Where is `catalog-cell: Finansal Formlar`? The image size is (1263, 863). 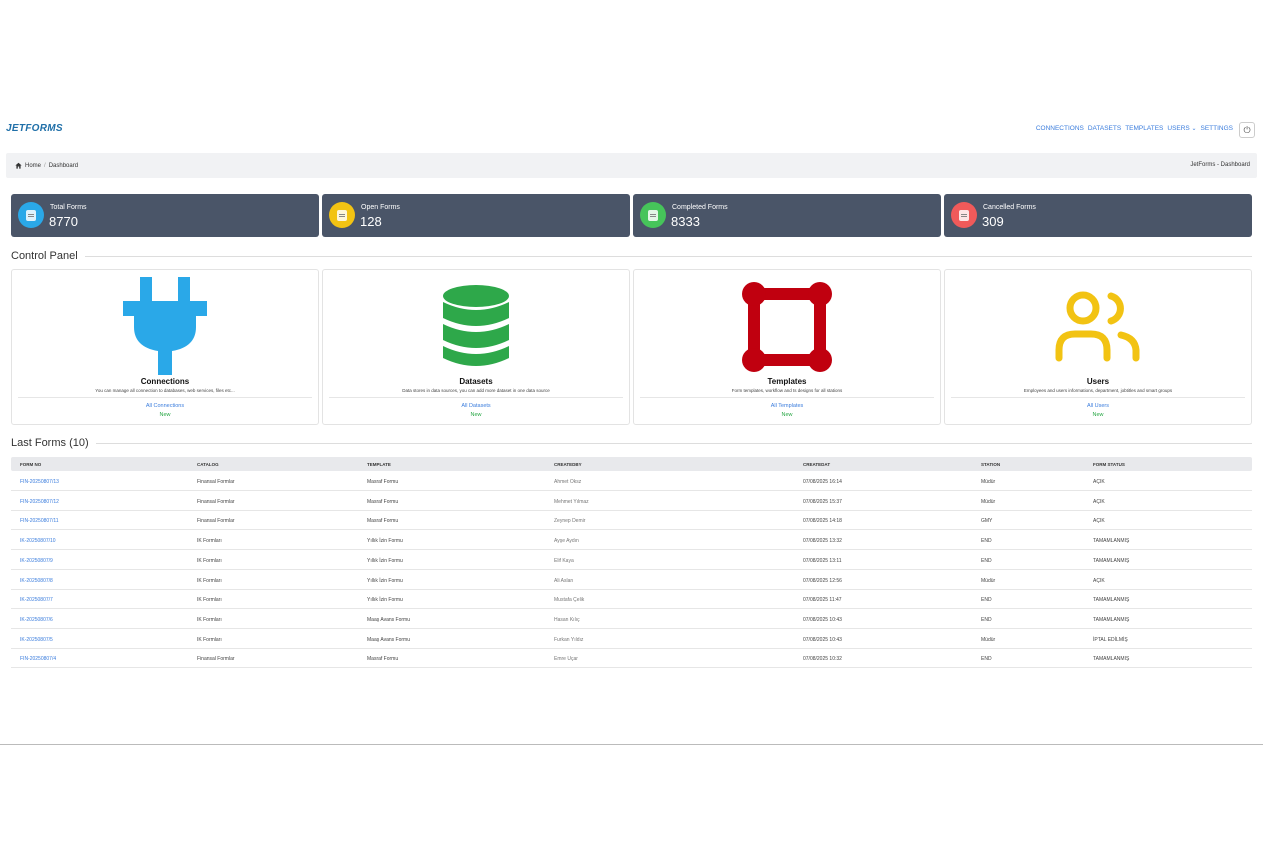 catalog-cell: Finansal Formlar is located at coordinates (216, 482).